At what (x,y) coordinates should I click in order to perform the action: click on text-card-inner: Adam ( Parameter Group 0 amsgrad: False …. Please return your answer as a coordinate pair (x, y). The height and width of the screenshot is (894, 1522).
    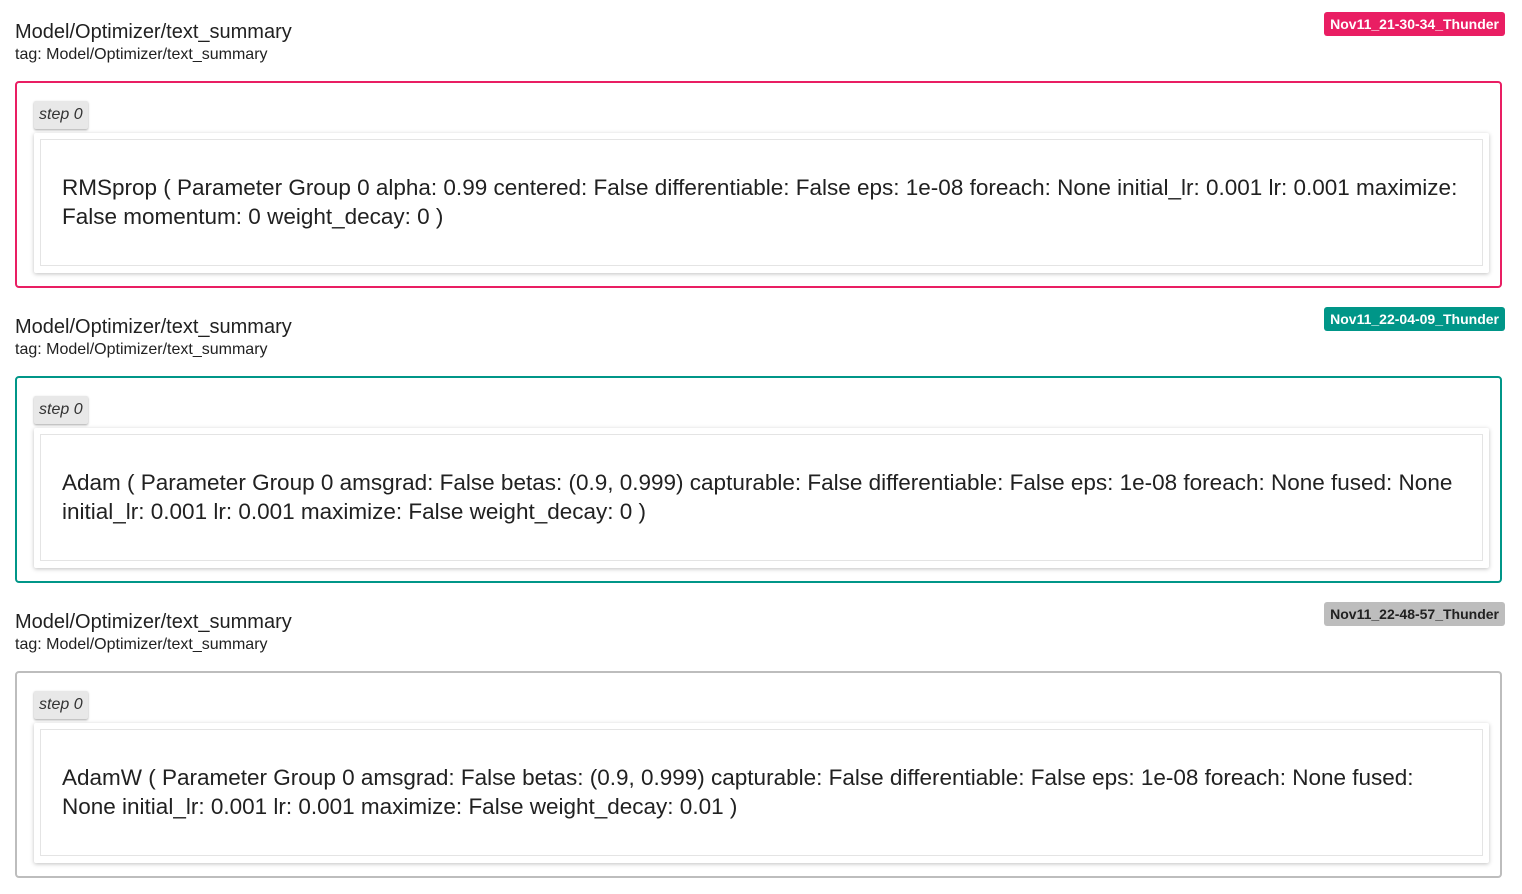
    Looking at the image, I should click on (761, 497).